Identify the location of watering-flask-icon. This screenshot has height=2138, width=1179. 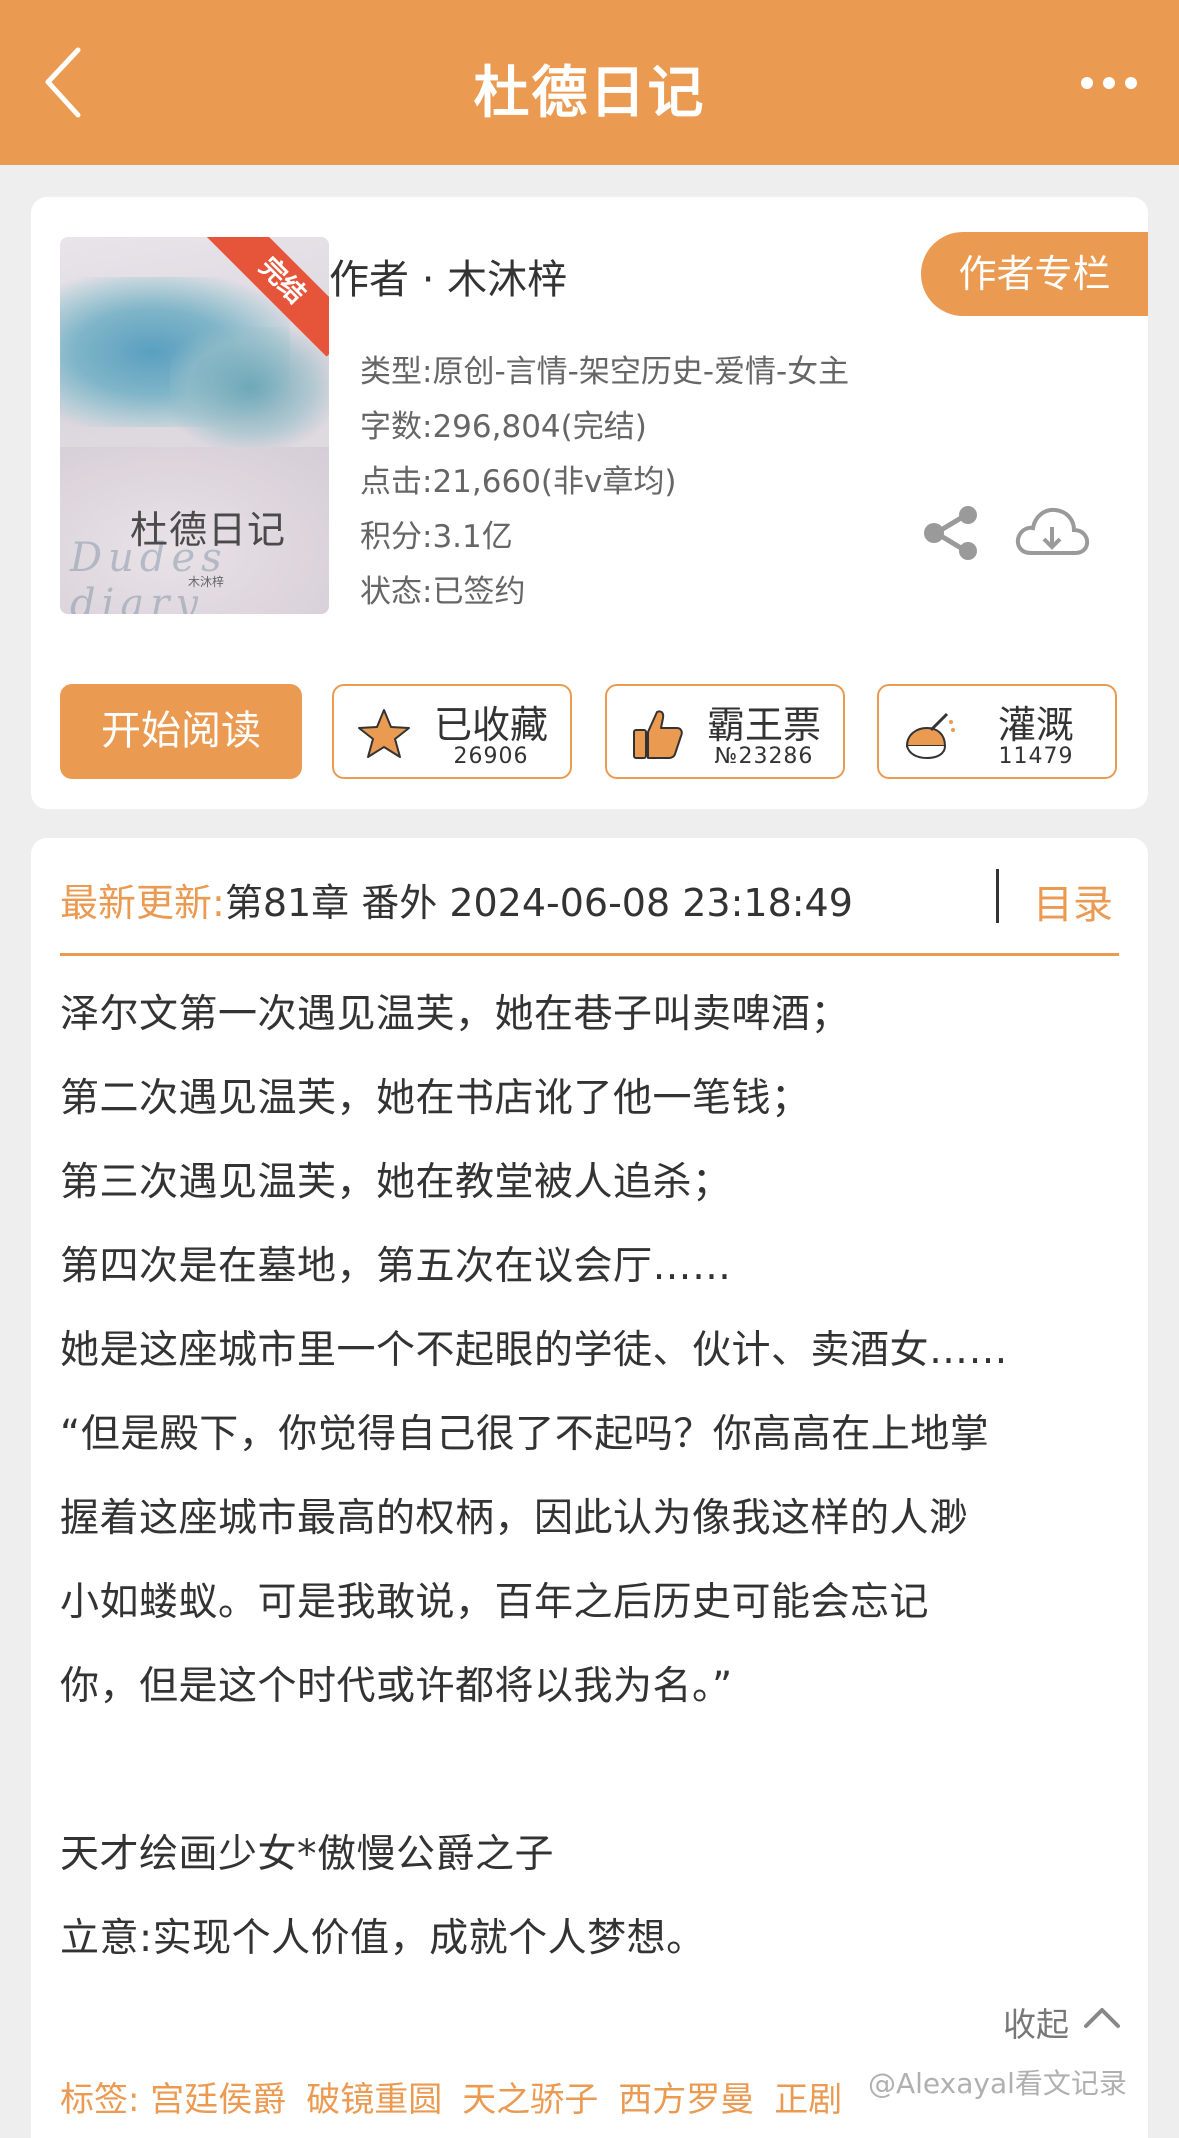
(930, 736).